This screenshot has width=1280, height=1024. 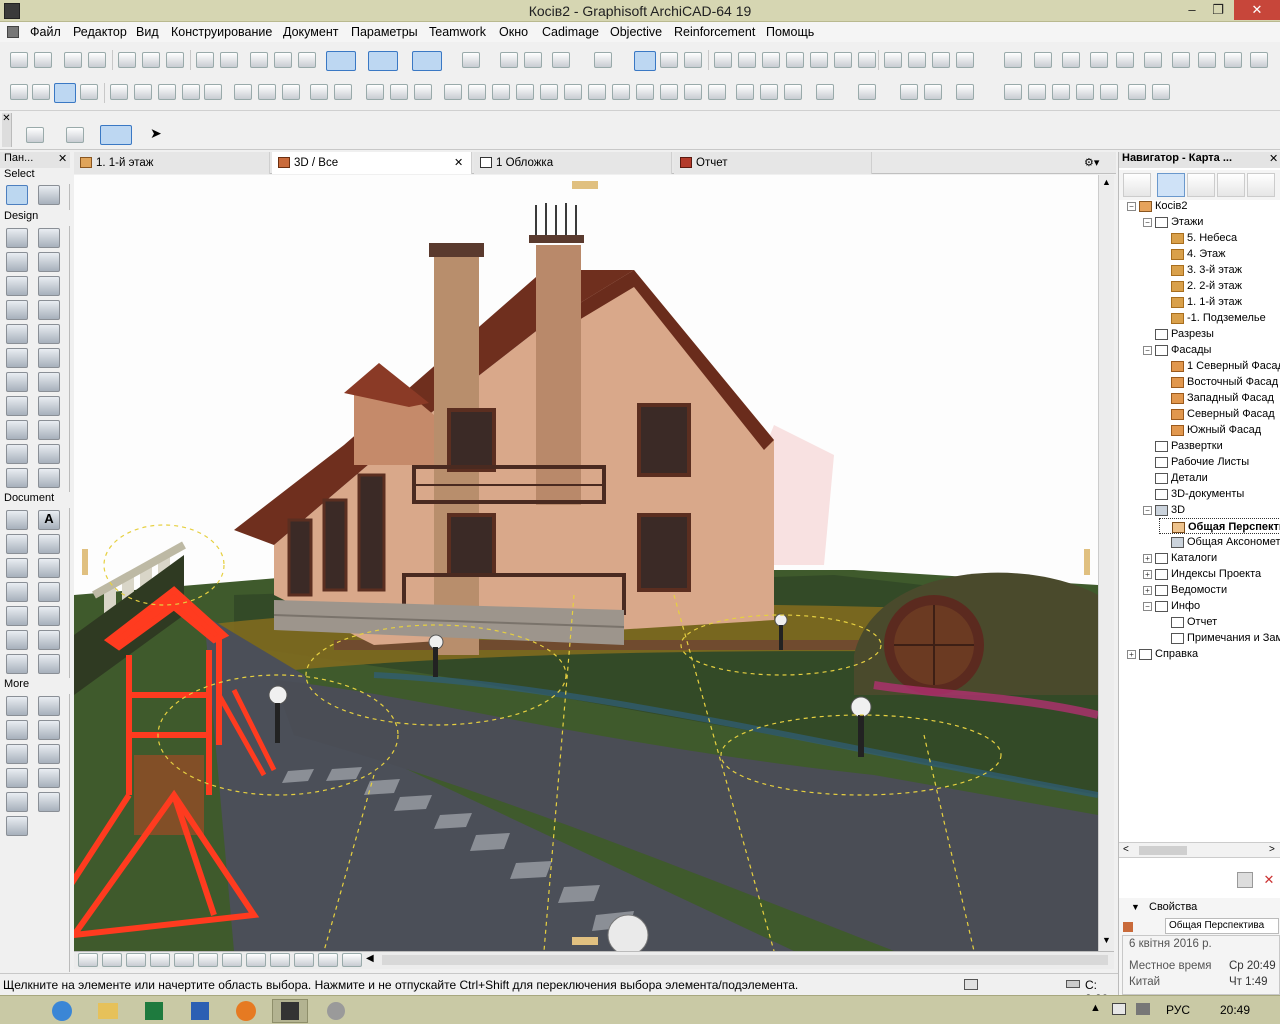 What do you see at coordinates (1217, 414) in the screenshot?
I see `tree-item: Северный Фасад` at bounding box center [1217, 414].